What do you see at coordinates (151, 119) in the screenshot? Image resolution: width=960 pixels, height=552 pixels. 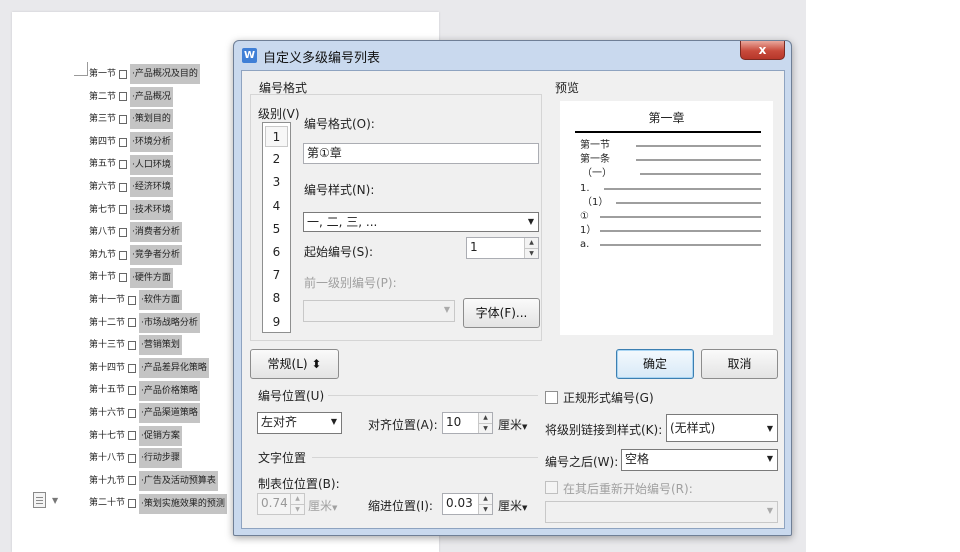 I see `toc-title: ·策划目的` at bounding box center [151, 119].